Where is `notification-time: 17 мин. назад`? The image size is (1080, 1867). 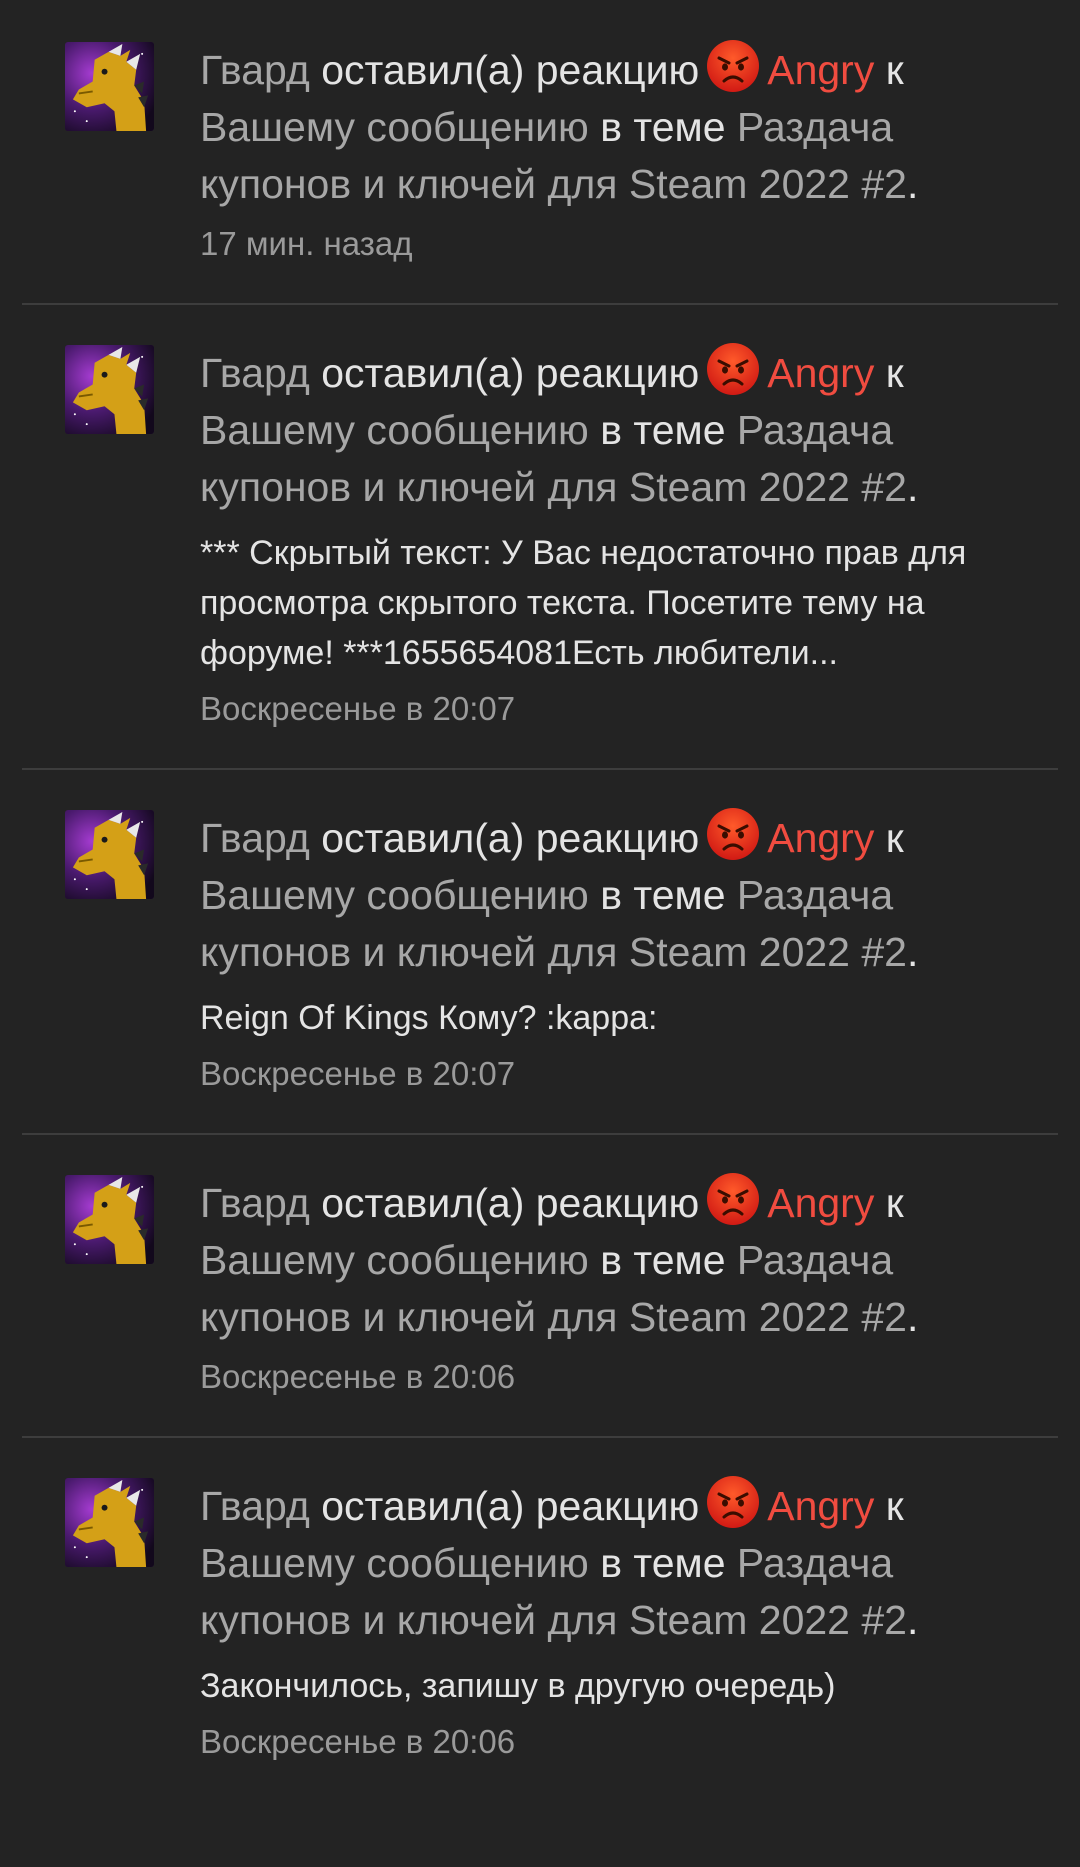
notification-time: 17 мин. назад is located at coordinates (306, 243).